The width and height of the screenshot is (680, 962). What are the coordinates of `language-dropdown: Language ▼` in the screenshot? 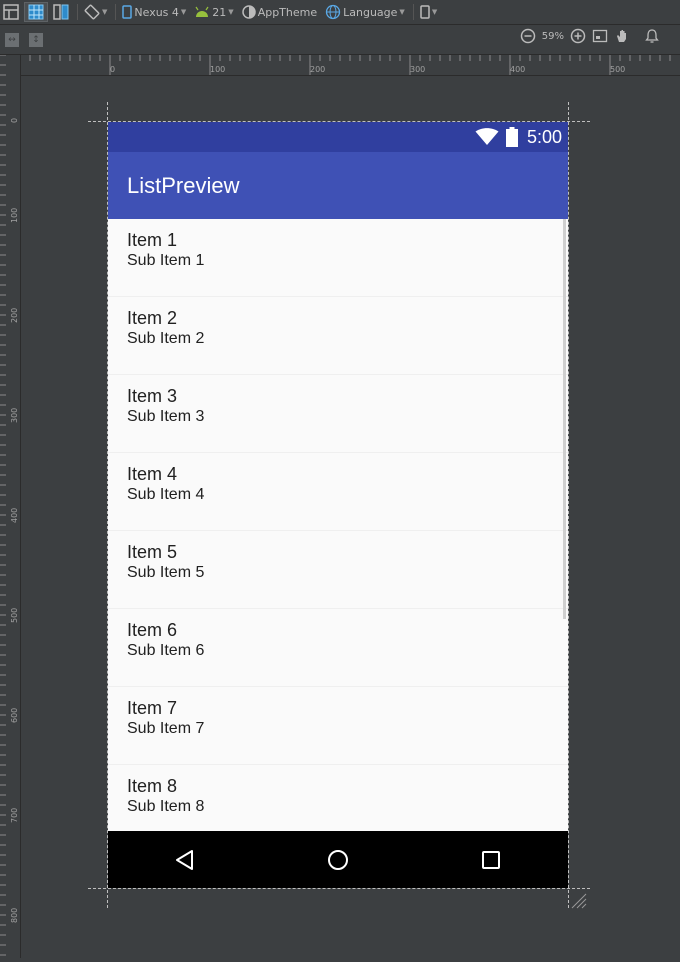 It's located at (365, 12).